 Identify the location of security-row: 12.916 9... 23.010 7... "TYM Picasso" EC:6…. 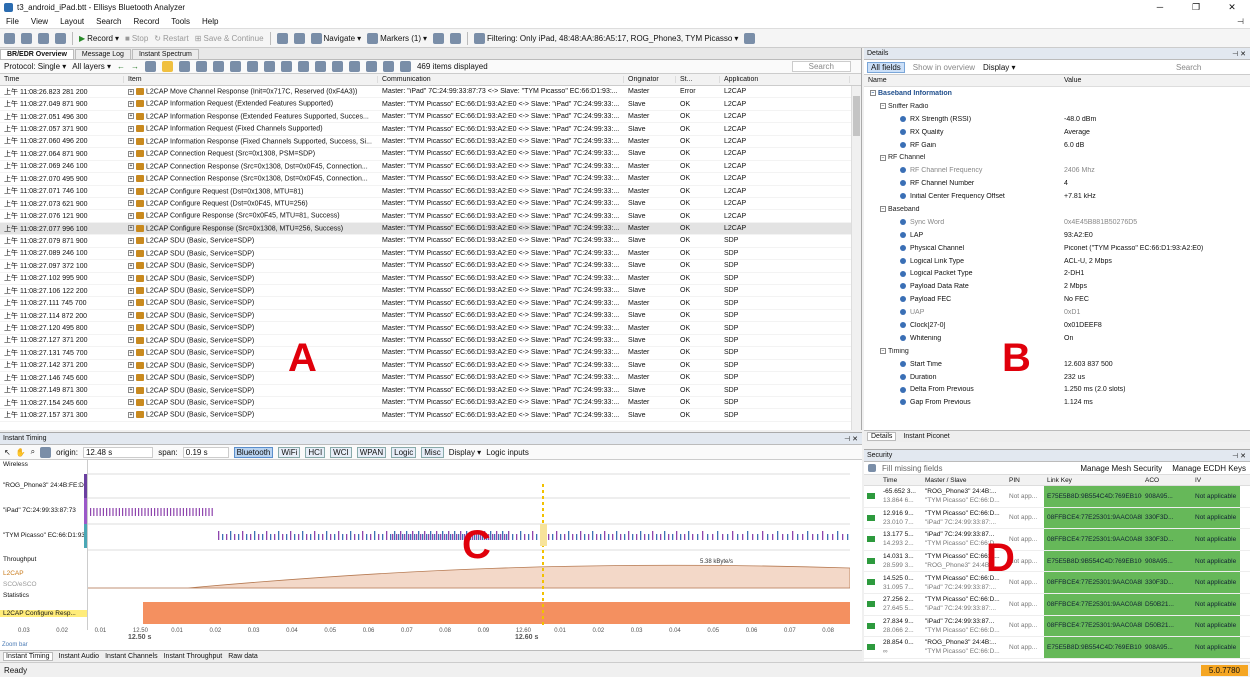
(1057, 518).